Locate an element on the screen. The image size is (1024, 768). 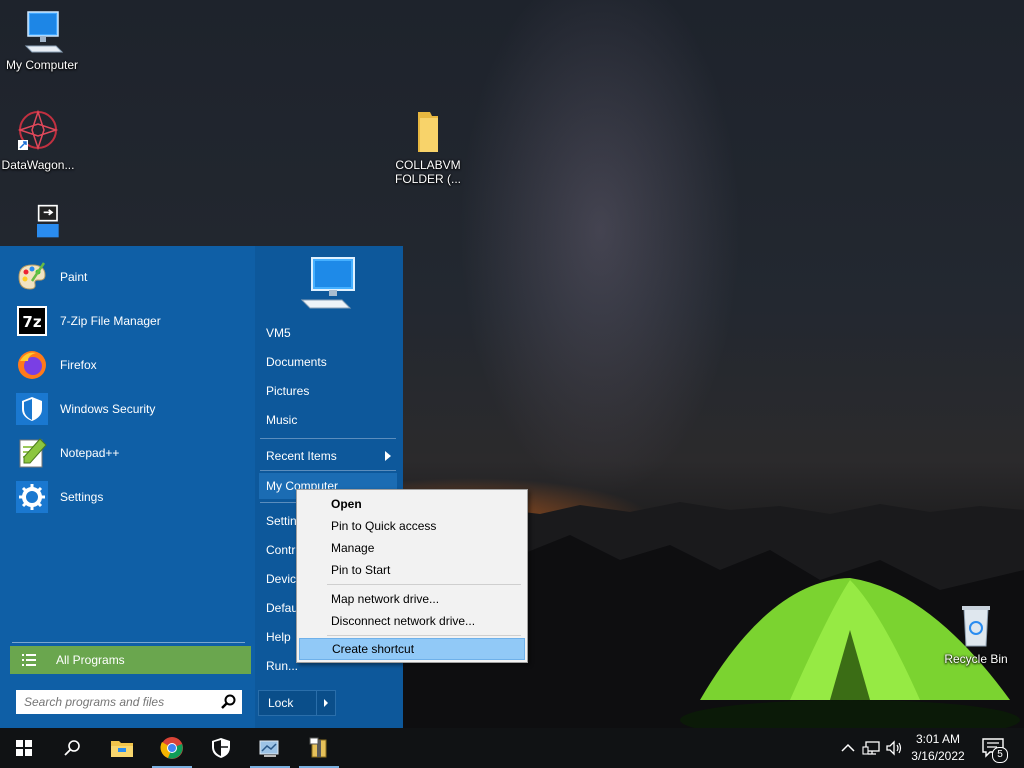
computer-icon is located at coordinates (44, 32).